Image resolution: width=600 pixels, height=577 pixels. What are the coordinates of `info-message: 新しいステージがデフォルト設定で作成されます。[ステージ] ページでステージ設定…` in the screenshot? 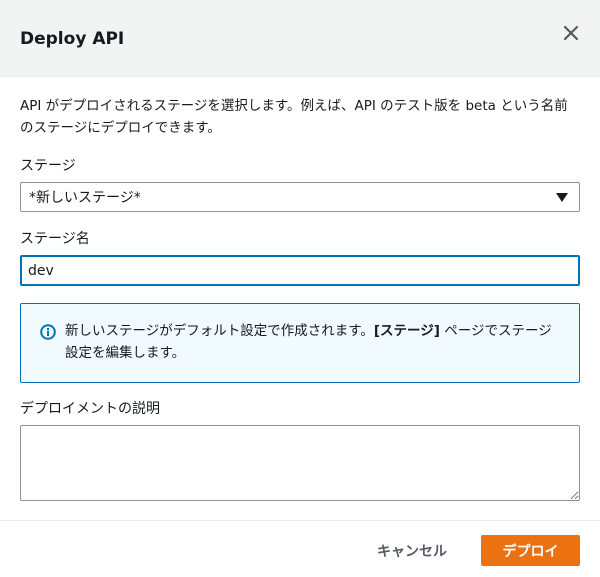 It's located at (315, 342).